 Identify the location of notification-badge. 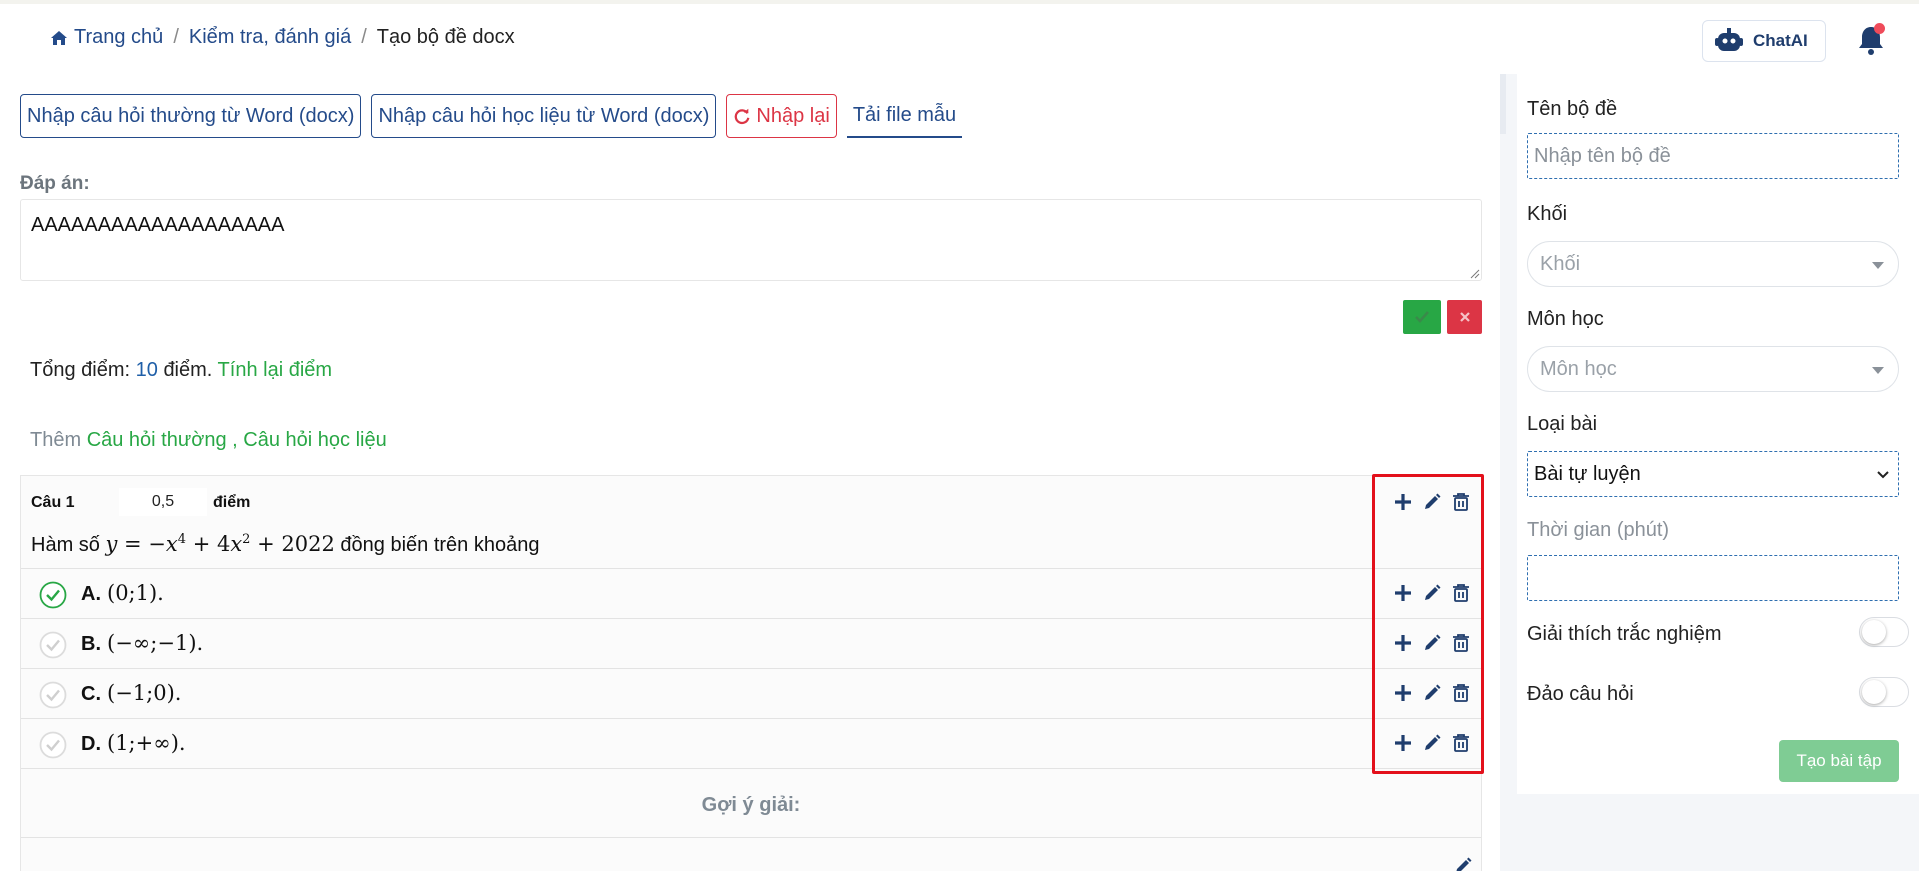
(1879, 28).